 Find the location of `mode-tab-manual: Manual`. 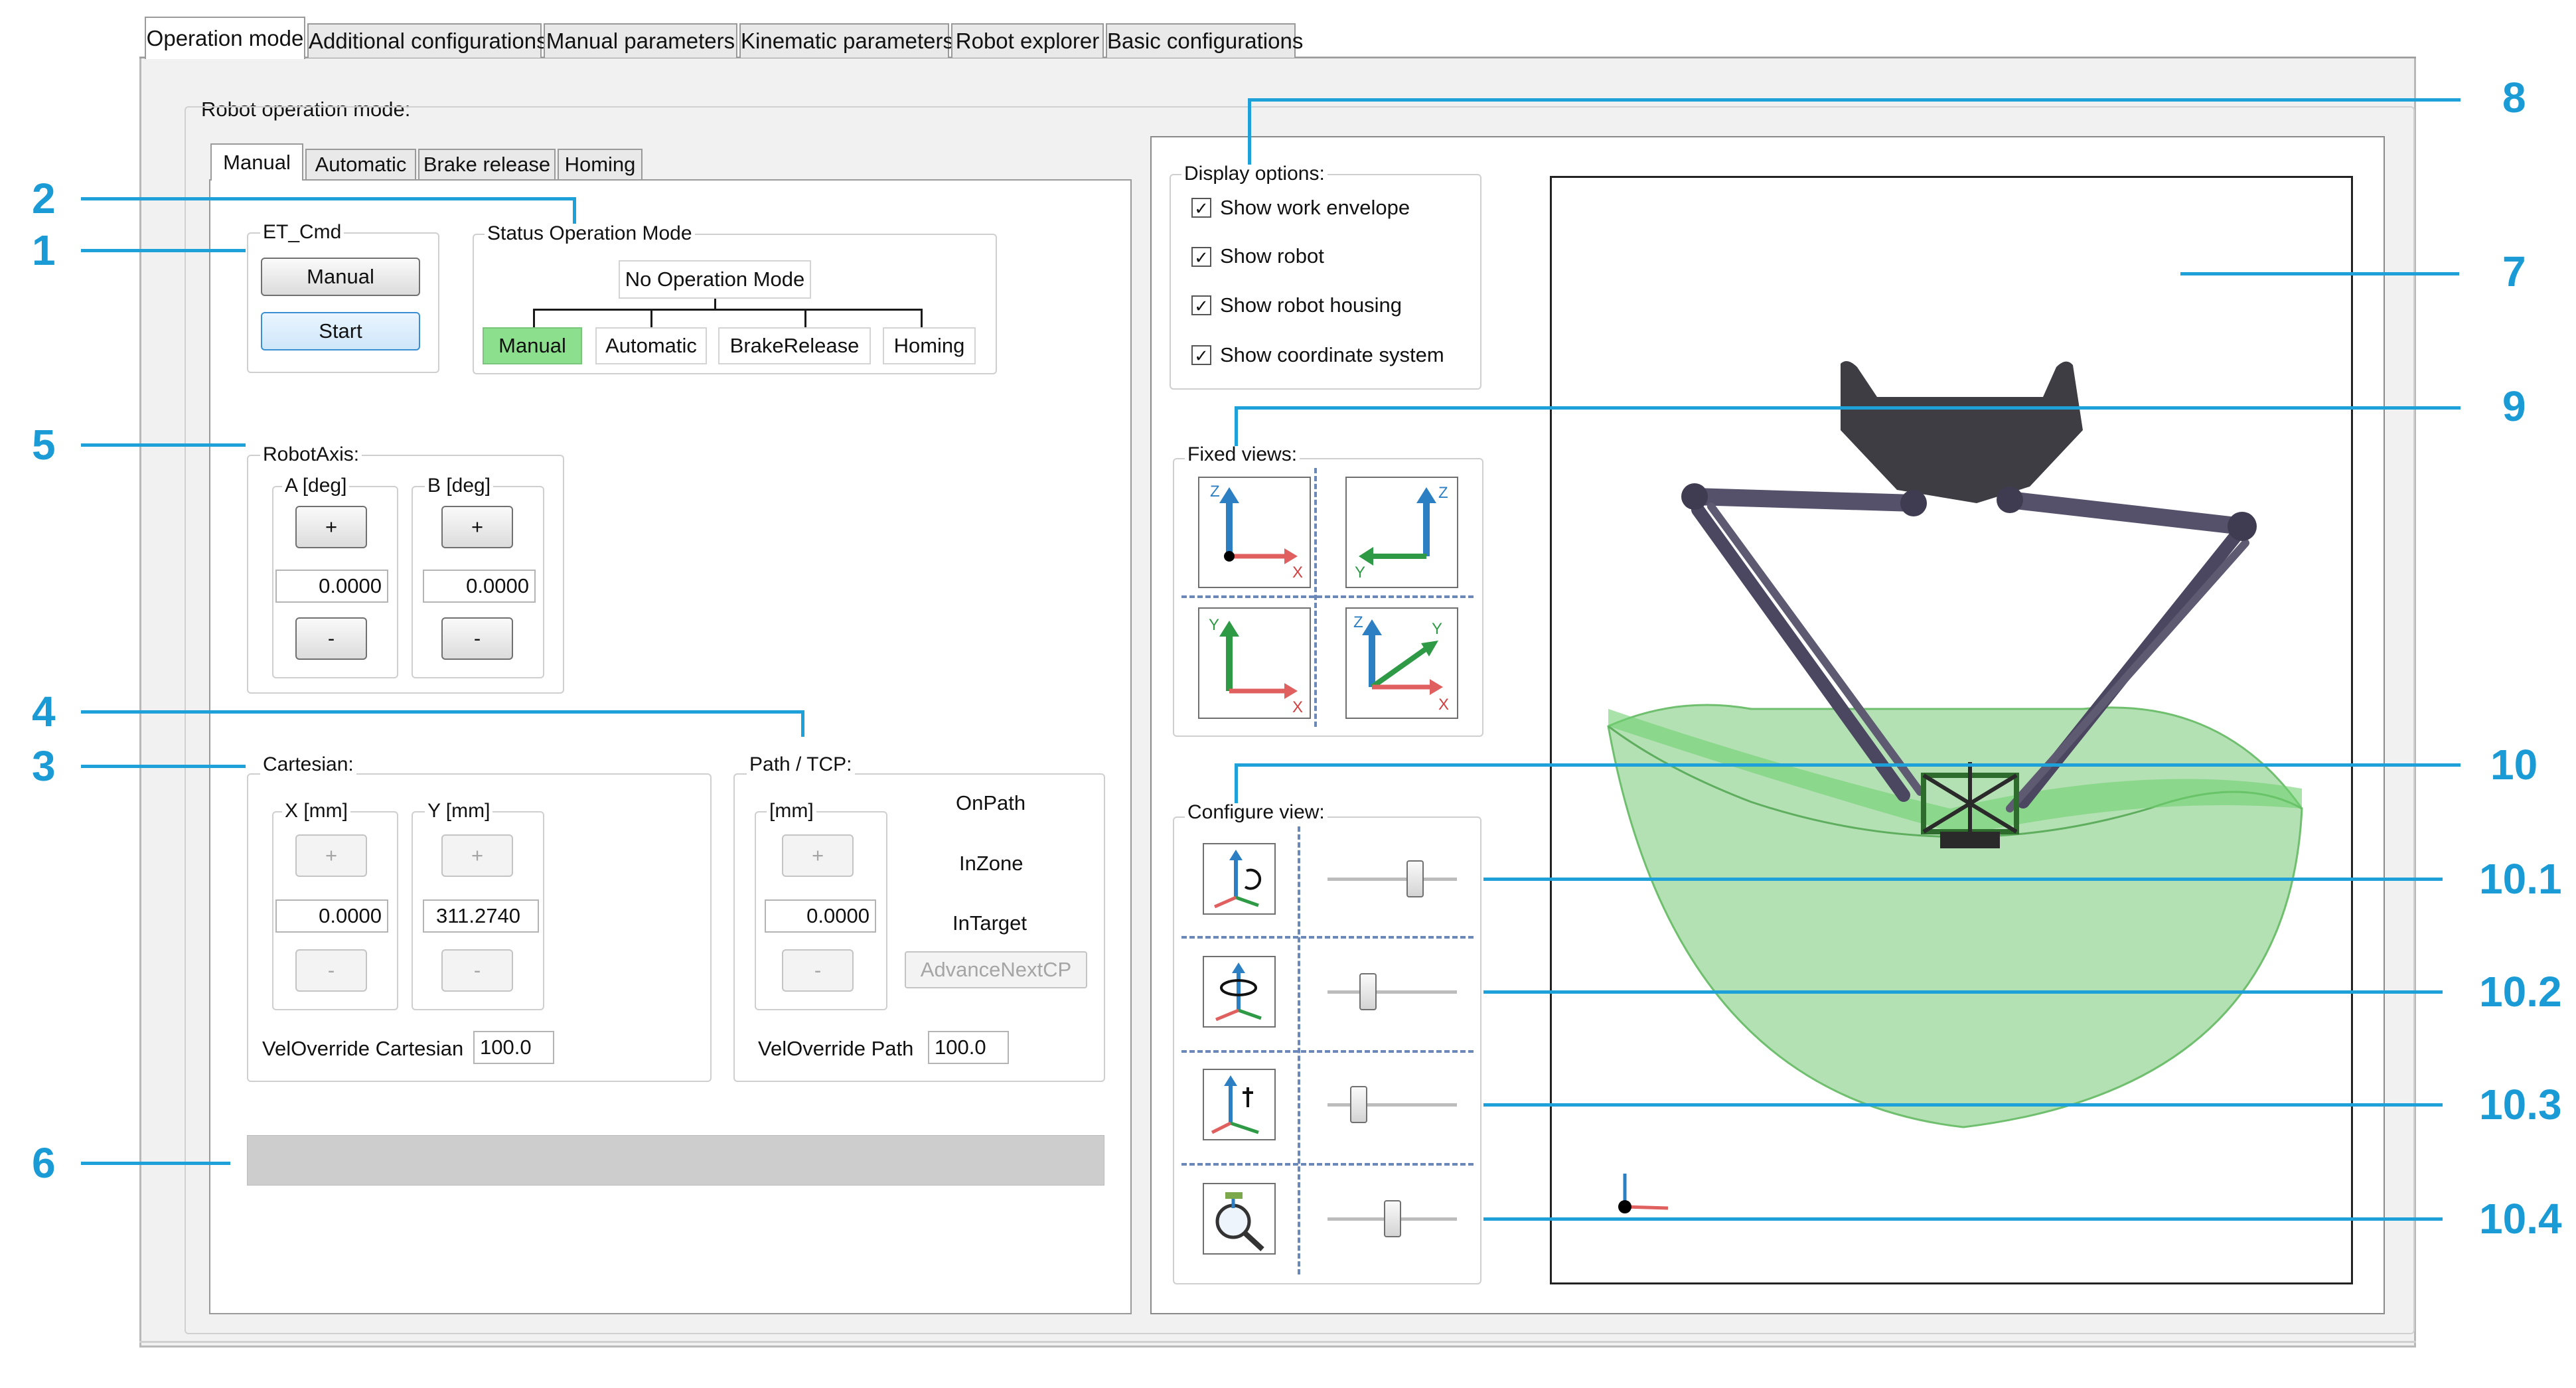

mode-tab-manual: Manual is located at coordinates (257, 162).